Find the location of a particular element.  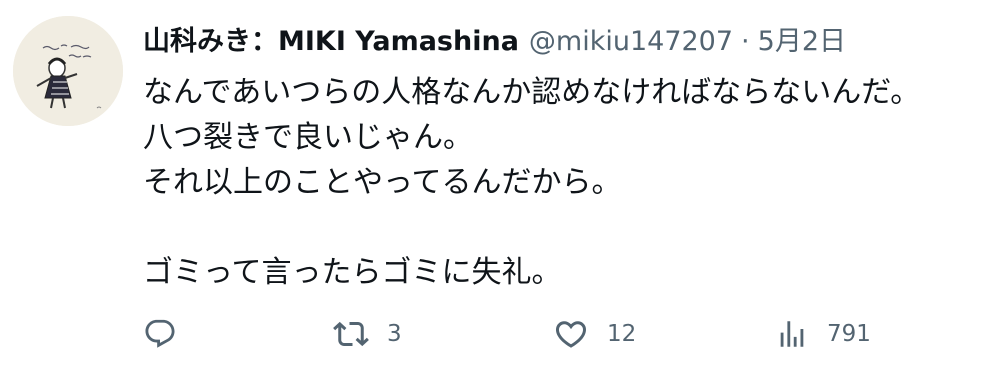

retweet-count: 3 is located at coordinates (394, 334).